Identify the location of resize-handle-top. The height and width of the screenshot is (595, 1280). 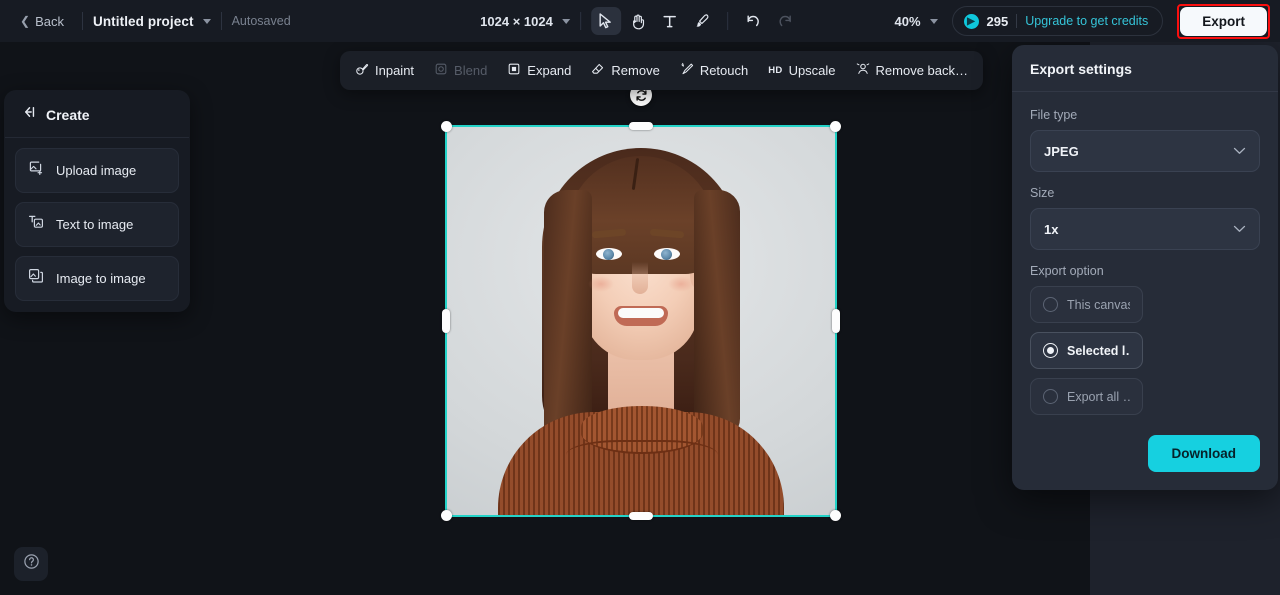
(641, 126).